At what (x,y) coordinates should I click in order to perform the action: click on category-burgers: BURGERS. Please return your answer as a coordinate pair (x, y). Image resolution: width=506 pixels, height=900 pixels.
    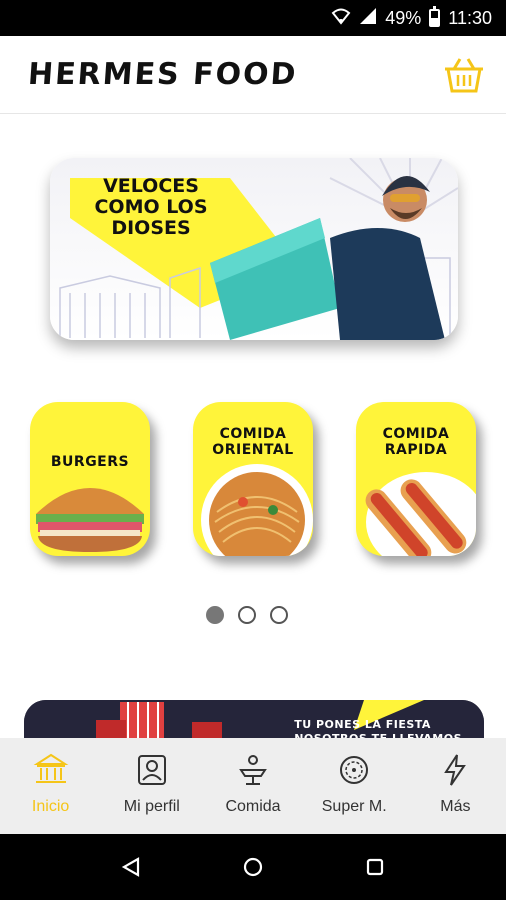
    Looking at the image, I should click on (90, 479).